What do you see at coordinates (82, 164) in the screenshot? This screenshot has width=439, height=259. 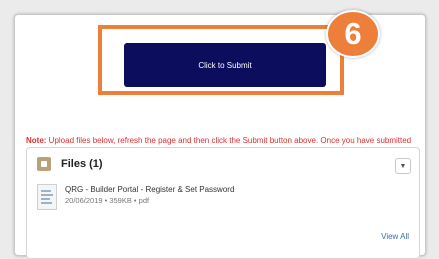 I see `files-title: Files (1)` at bounding box center [82, 164].